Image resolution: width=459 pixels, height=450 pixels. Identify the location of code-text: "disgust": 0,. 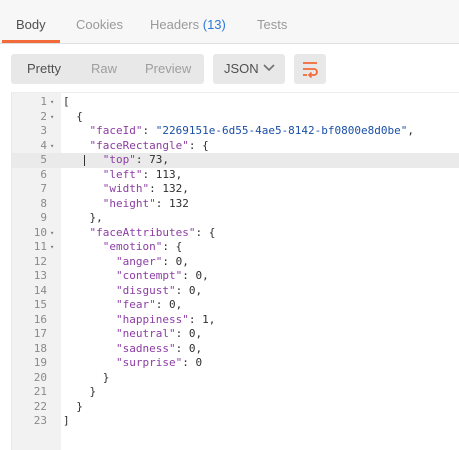
(159, 290).